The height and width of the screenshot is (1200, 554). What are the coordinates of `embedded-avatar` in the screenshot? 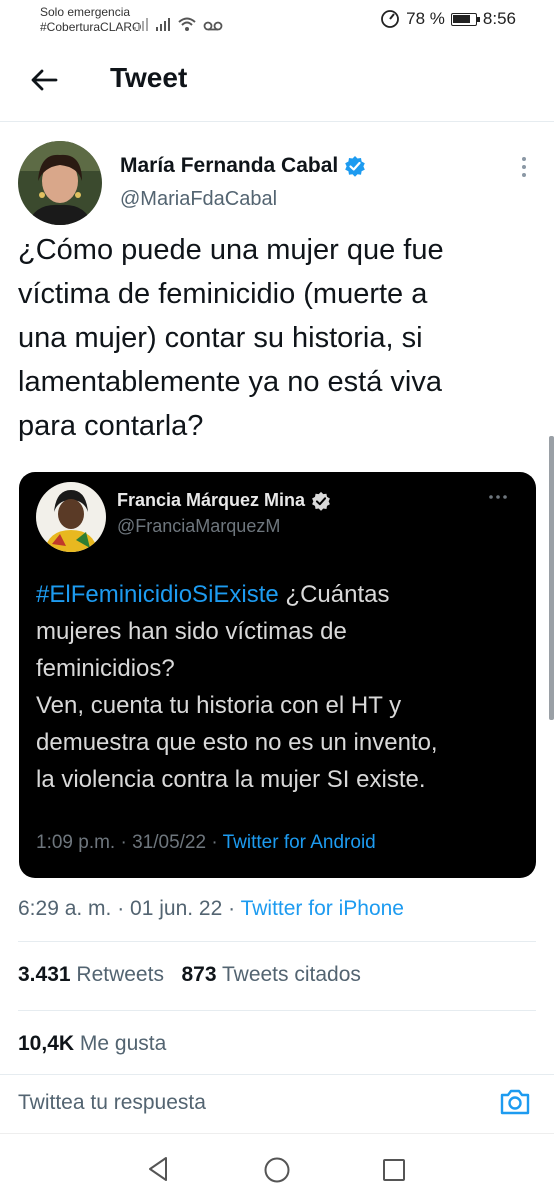 It's located at (71, 517).